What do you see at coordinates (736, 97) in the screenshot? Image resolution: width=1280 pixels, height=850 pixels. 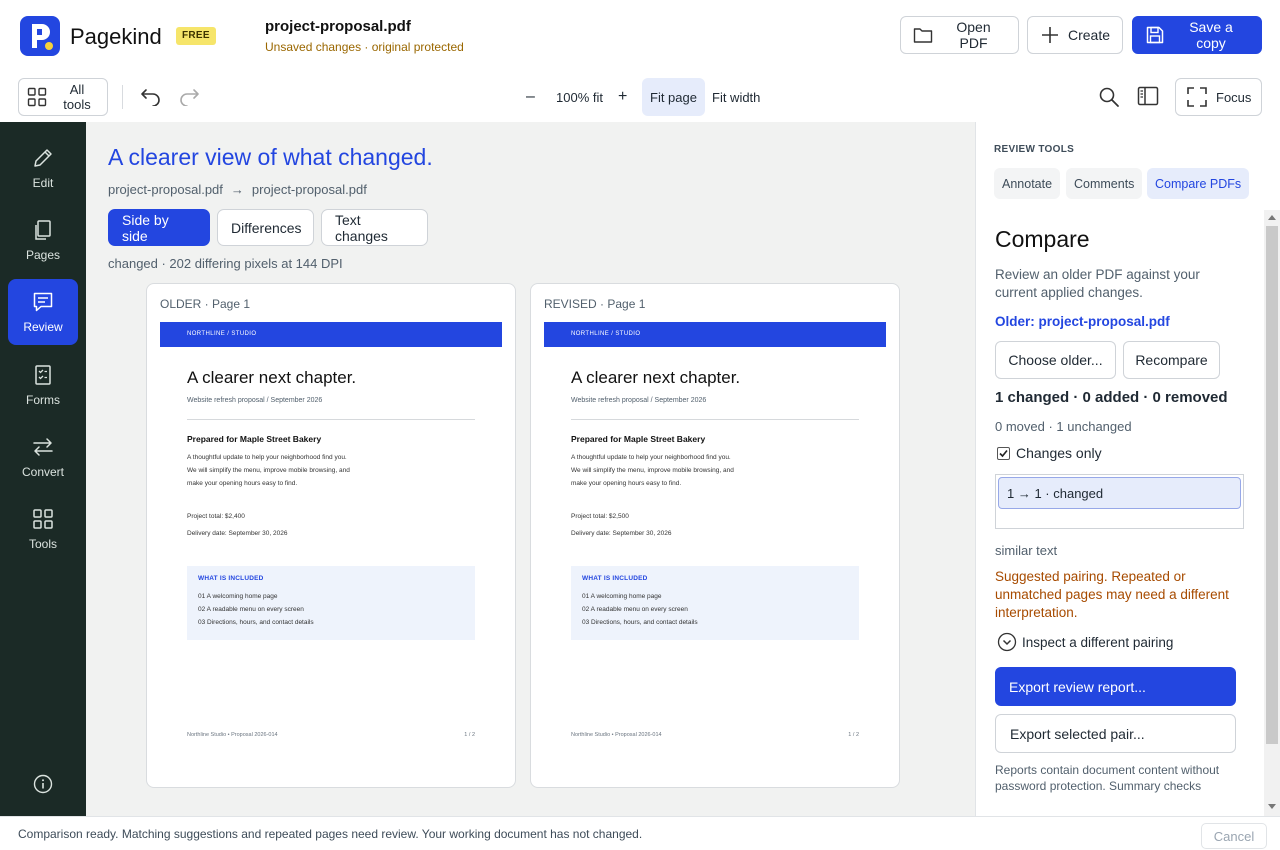 I see `fit-width-button: Fit width` at bounding box center [736, 97].